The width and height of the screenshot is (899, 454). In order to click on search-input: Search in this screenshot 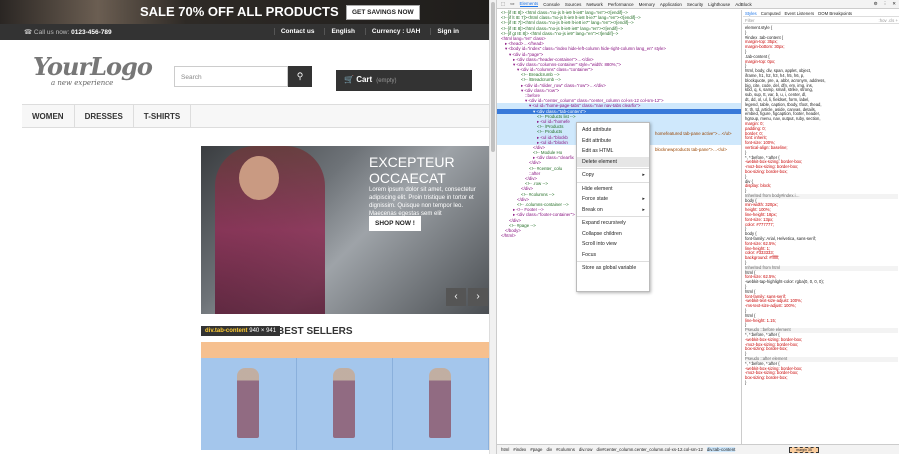, I will do `click(231, 76)`.